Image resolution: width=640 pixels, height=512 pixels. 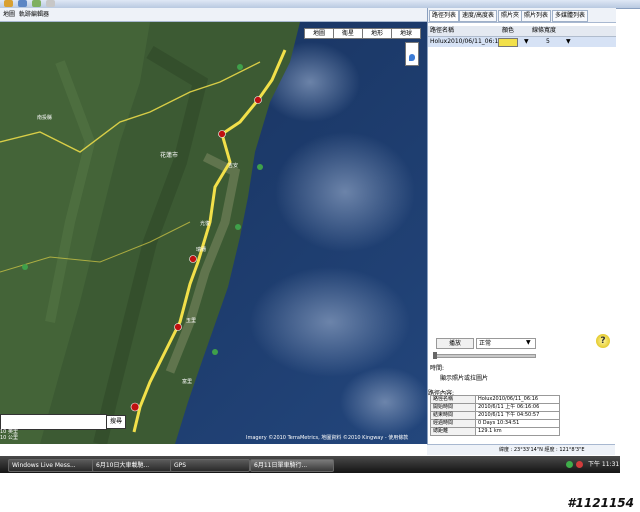 I want to click on info-value: 0 Days 10:34:51, so click(x=517, y=423).